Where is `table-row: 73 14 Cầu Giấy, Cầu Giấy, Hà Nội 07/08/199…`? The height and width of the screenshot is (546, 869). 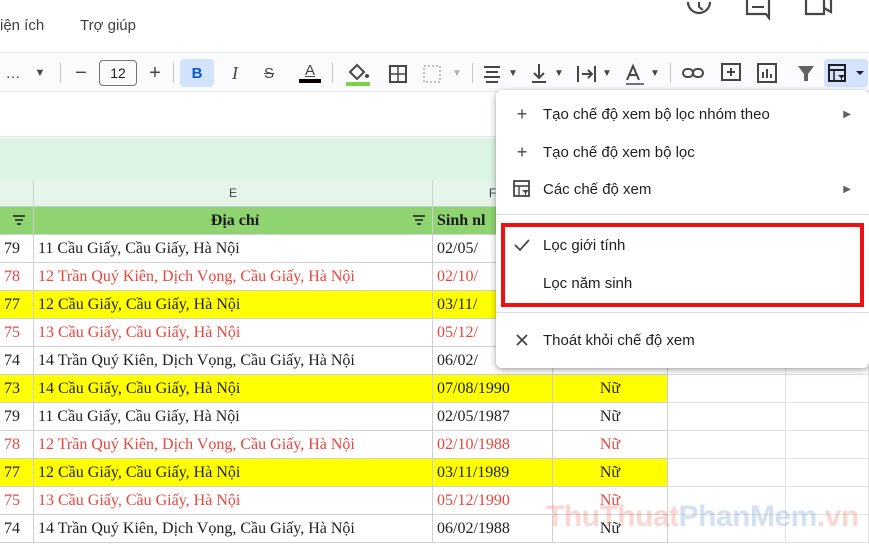 table-row: 73 14 Cầu Giấy, Cầu Giấy, Hà Nội 07/08/199… is located at coordinates (434, 389).